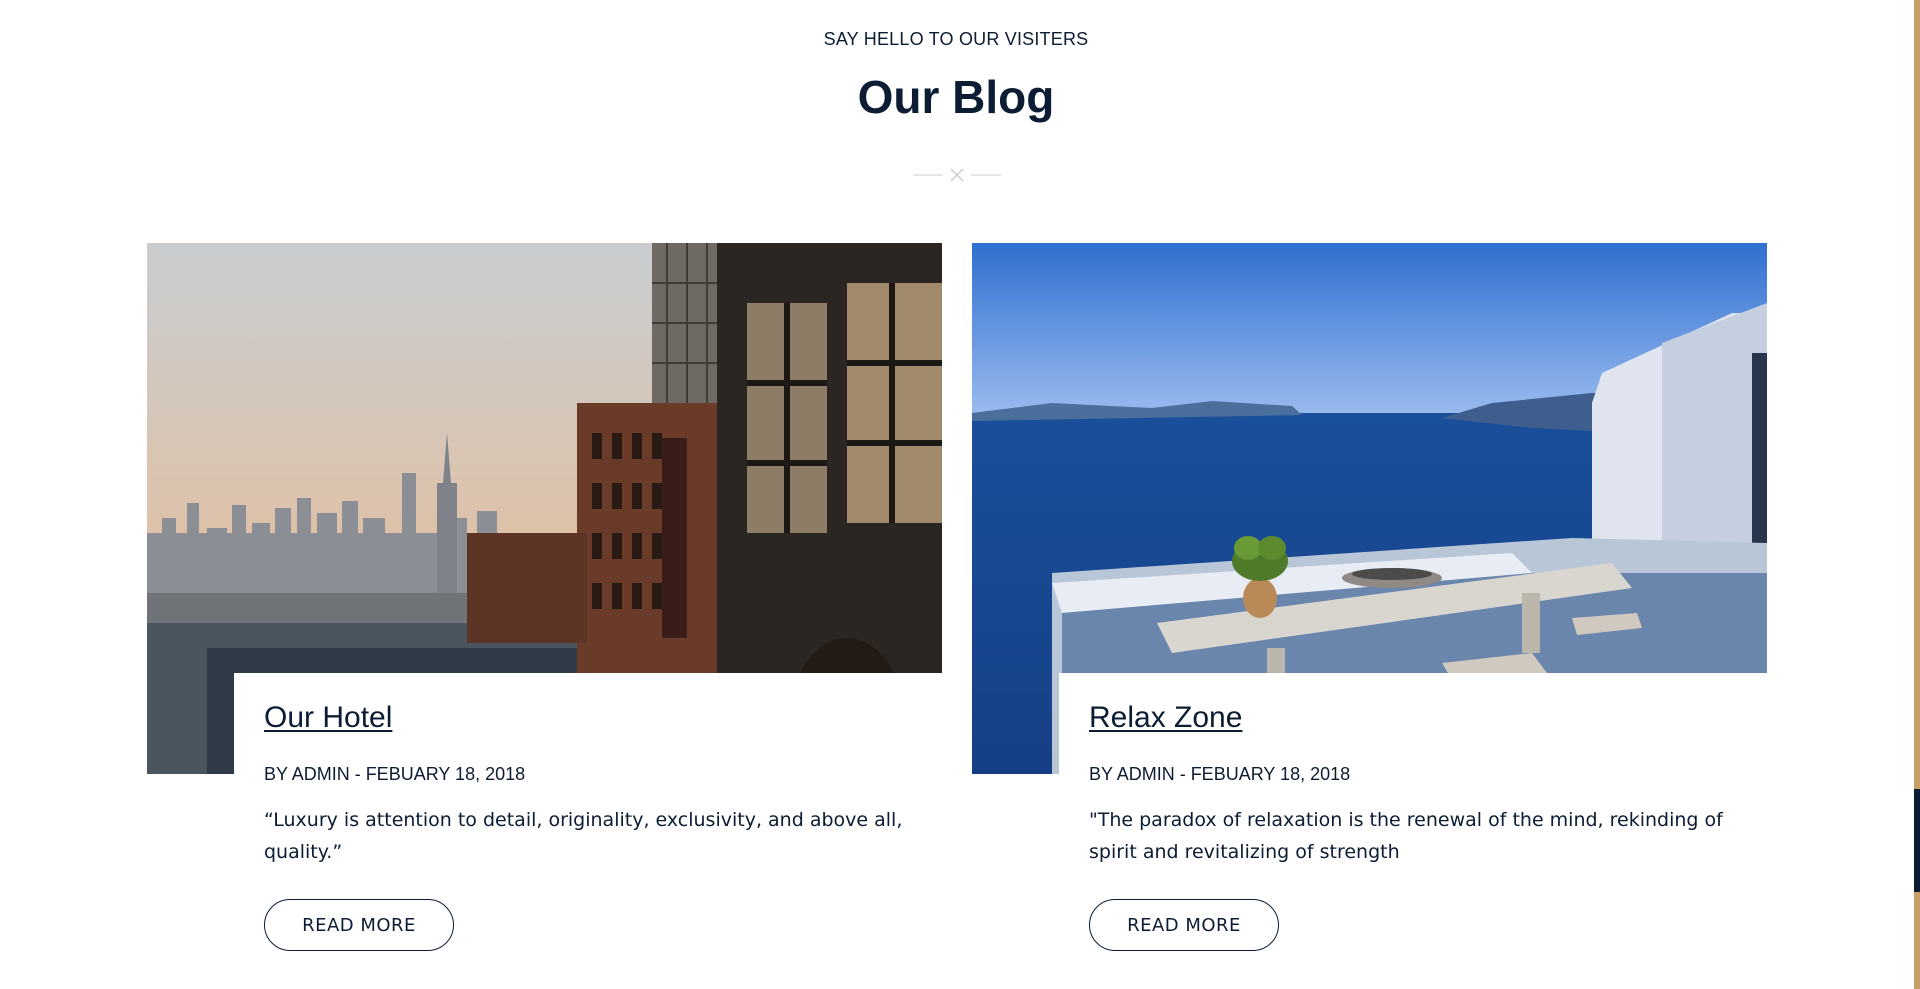 The image size is (1920, 989). I want to click on section-title: Our Blog, so click(956, 97).